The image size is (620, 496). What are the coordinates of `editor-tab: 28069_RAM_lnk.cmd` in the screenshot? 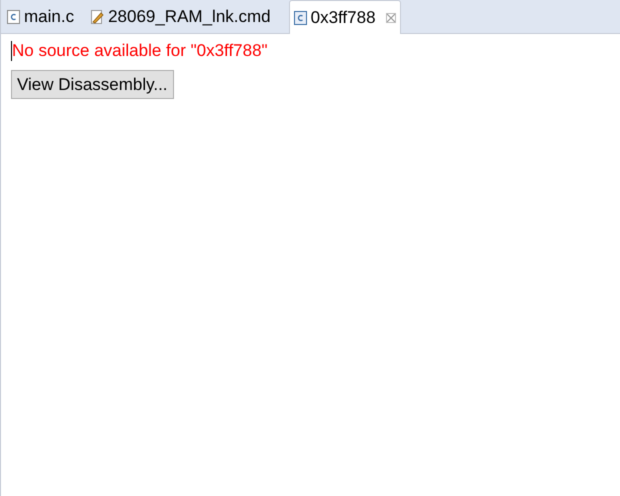 It's located at (180, 17).